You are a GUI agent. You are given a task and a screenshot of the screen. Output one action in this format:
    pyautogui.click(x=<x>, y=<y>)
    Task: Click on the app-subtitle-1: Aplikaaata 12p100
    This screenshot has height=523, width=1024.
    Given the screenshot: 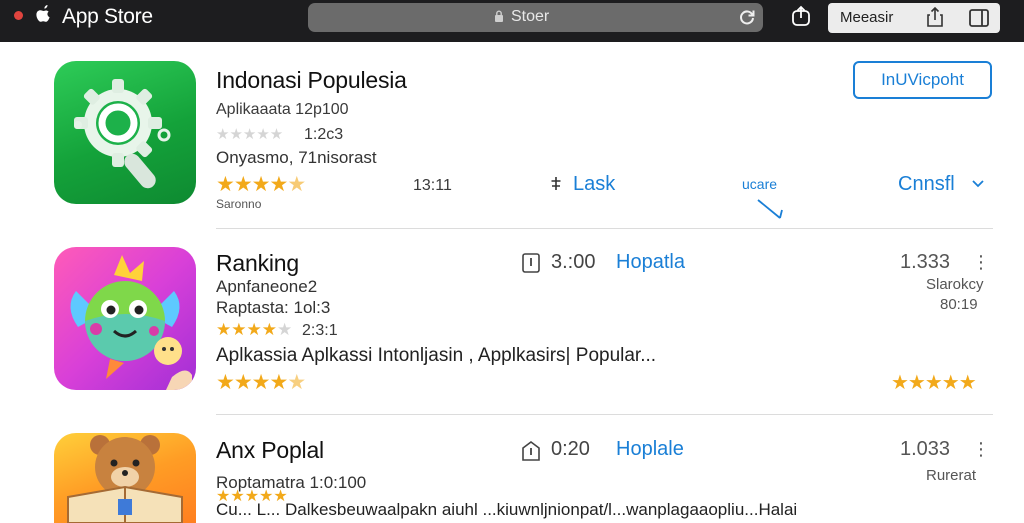 What is the action you would take?
    pyautogui.click(x=282, y=109)
    